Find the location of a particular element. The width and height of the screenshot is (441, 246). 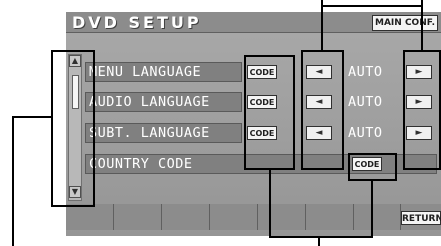

callout-line-bottom-stub is located at coordinates (319, 241).